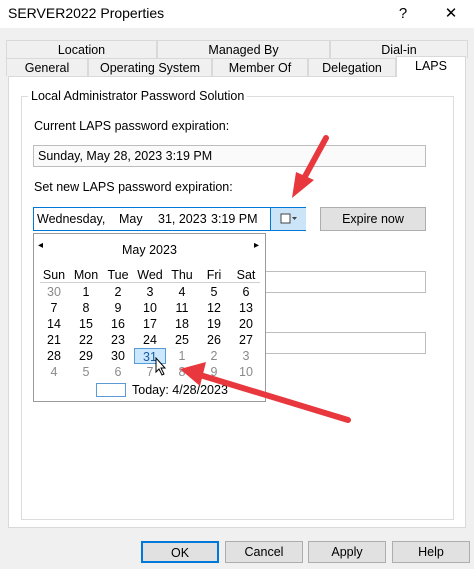  I want to click on mouse-cursor-icon, so click(161, 366).